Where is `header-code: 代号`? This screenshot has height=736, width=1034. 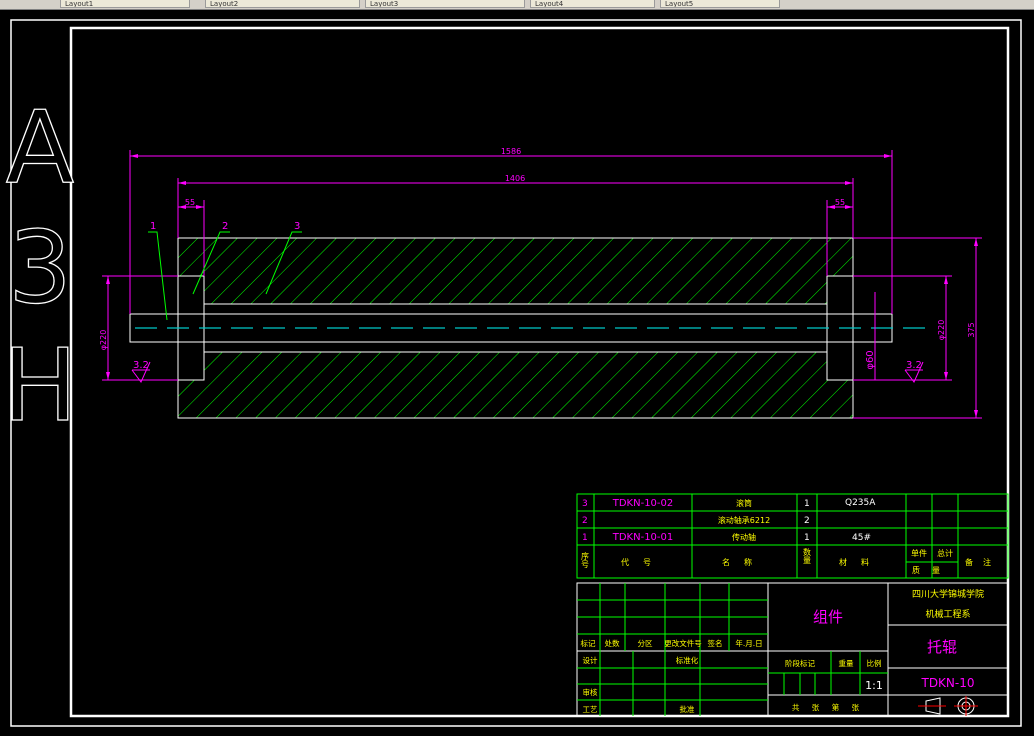 header-code: 代号 is located at coordinates (643, 562).